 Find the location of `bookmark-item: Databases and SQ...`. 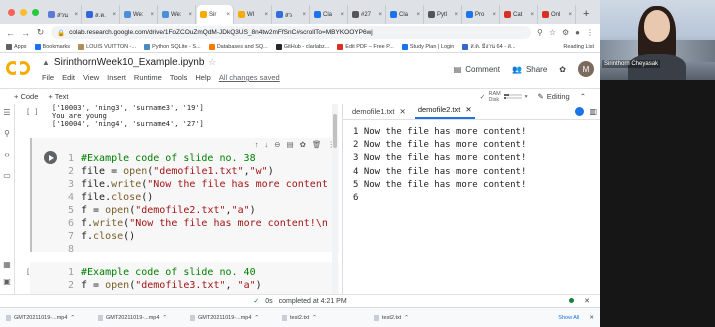

bookmark-item: Databases and SQ... is located at coordinates (238, 46).